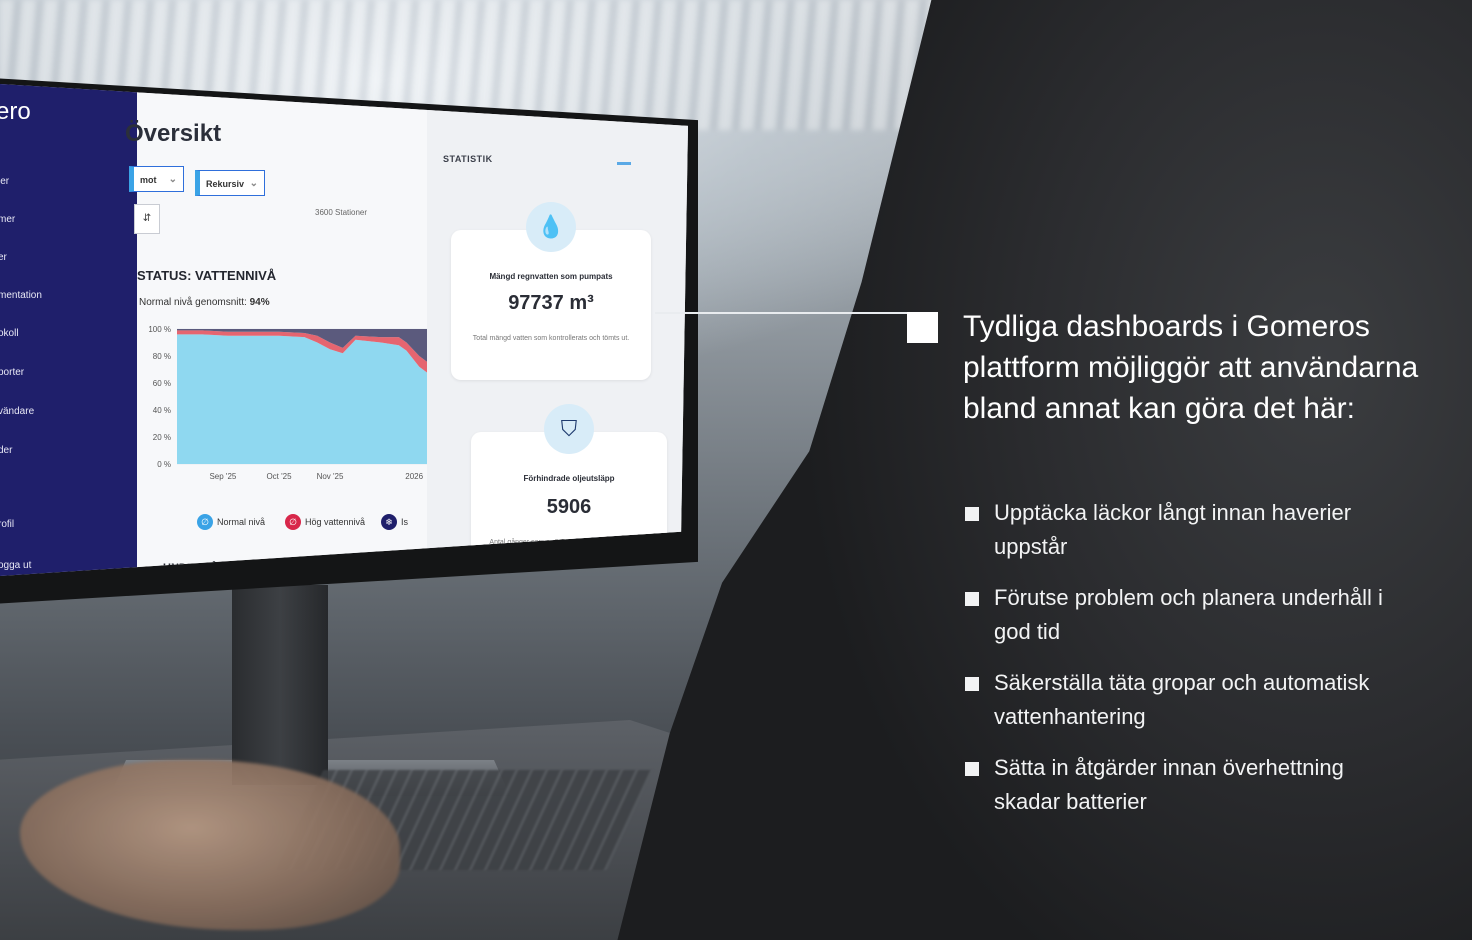  What do you see at coordinates (21, 295) in the screenshot?
I see `sidebar-item-documentation: mentation` at bounding box center [21, 295].